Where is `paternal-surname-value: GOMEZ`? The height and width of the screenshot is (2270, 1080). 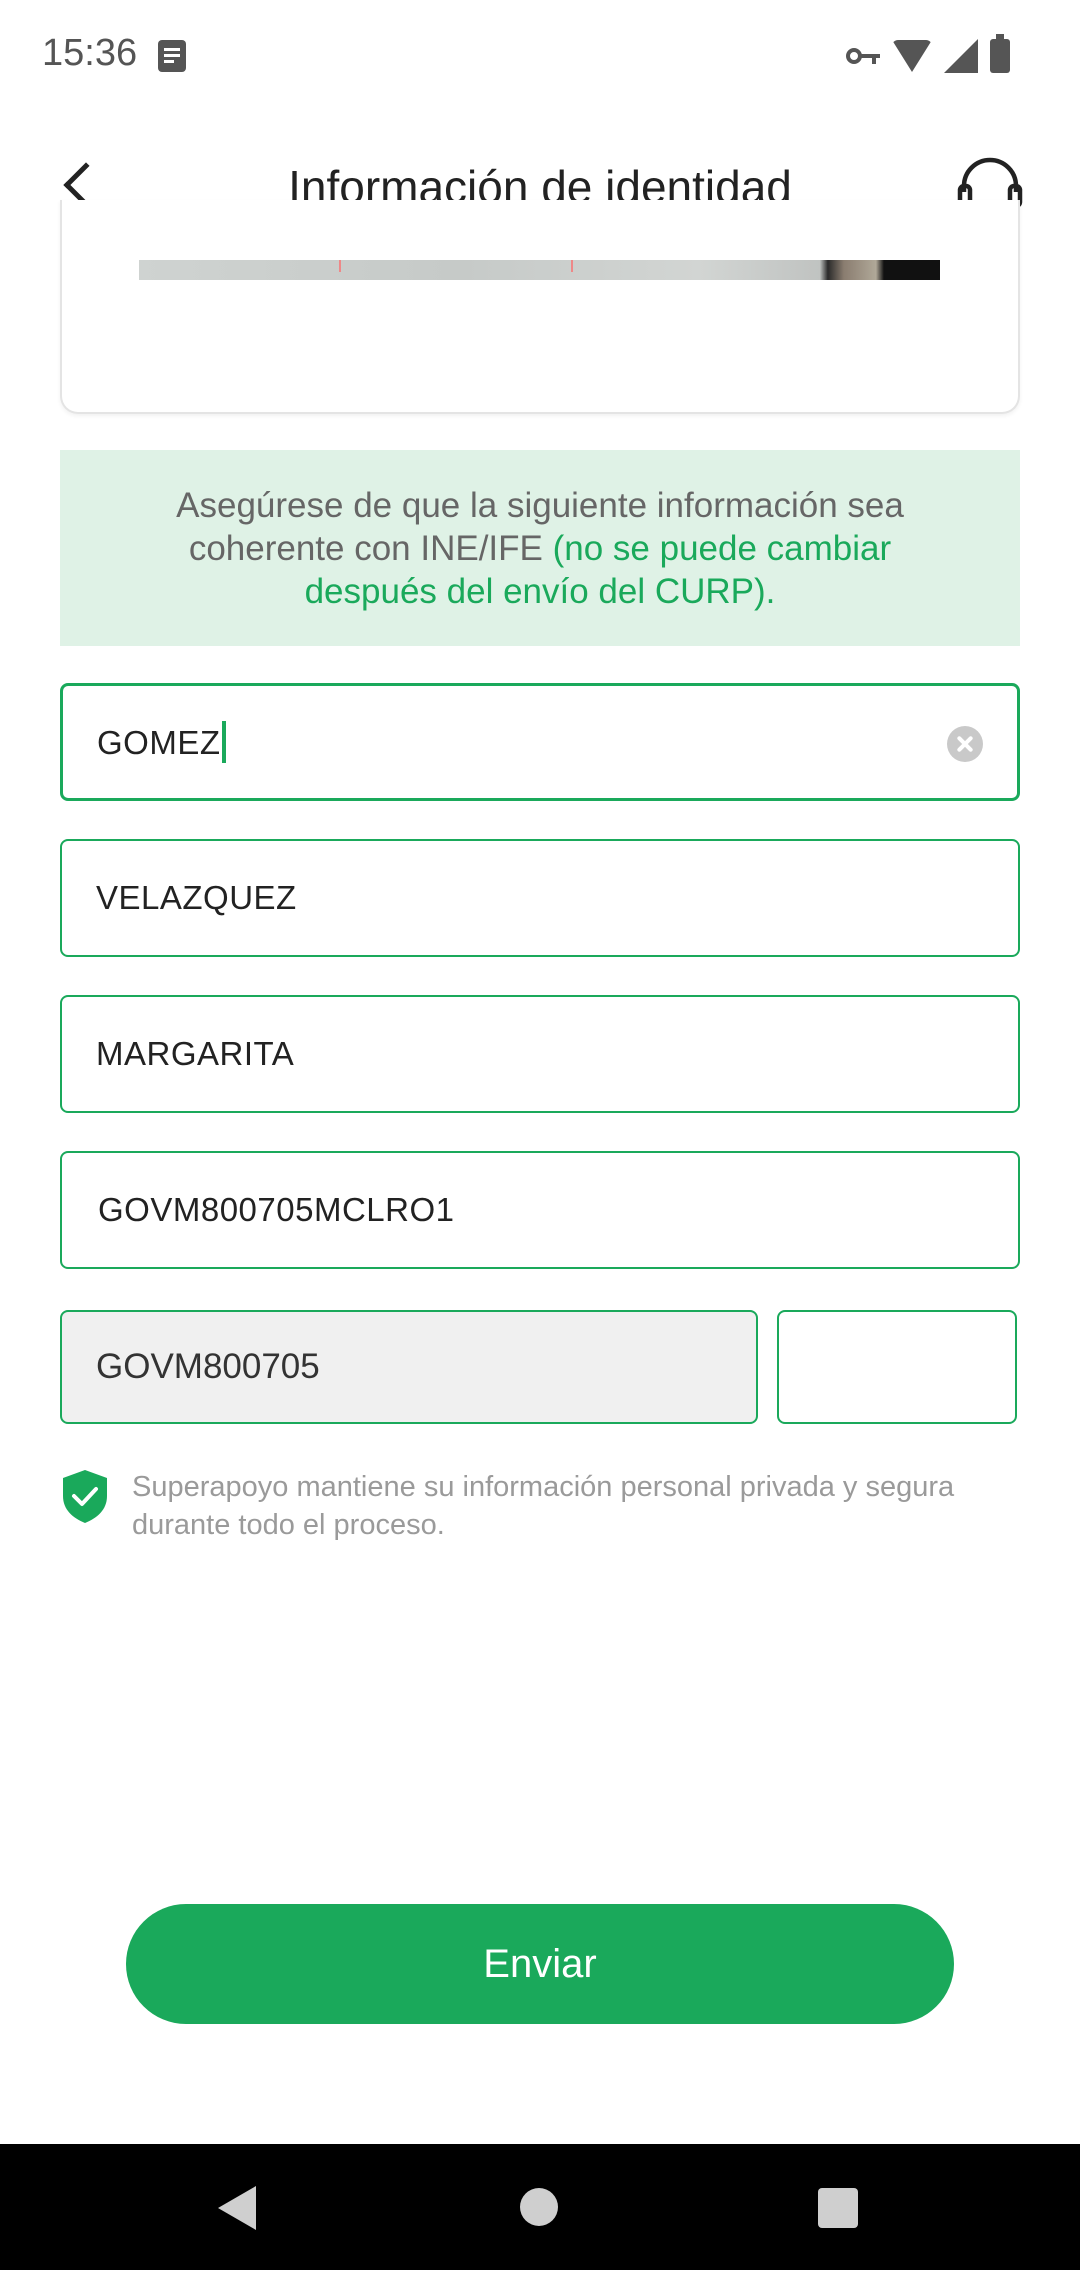 paternal-surname-value: GOMEZ is located at coordinates (159, 742).